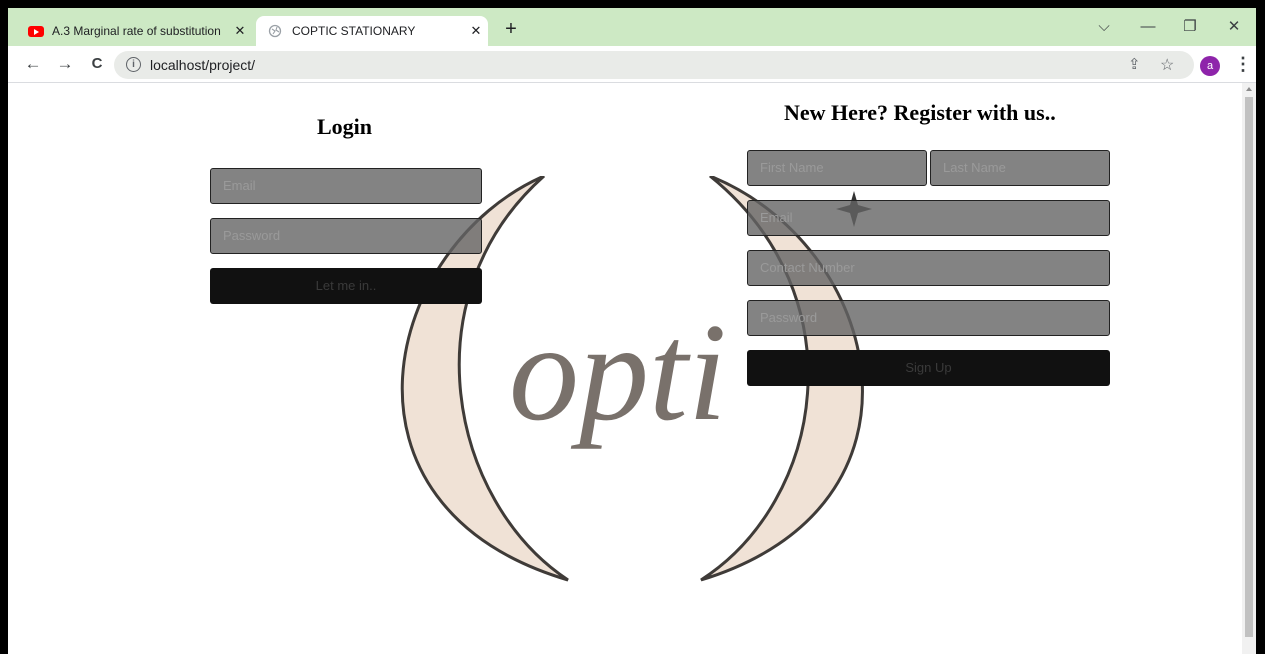 The height and width of the screenshot is (654, 1265). What do you see at coordinates (202, 65) in the screenshot?
I see `url-text: localhost/project/` at bounding box center [202, 65].